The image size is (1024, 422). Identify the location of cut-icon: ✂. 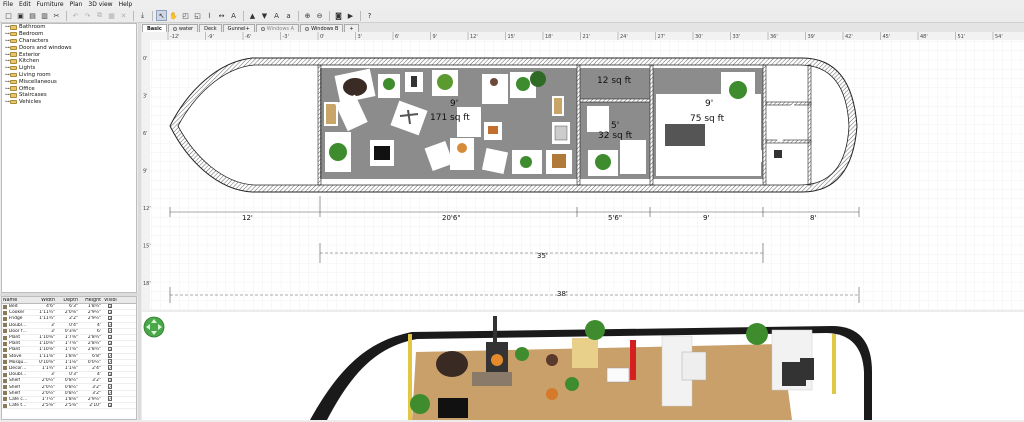
(56, 15).